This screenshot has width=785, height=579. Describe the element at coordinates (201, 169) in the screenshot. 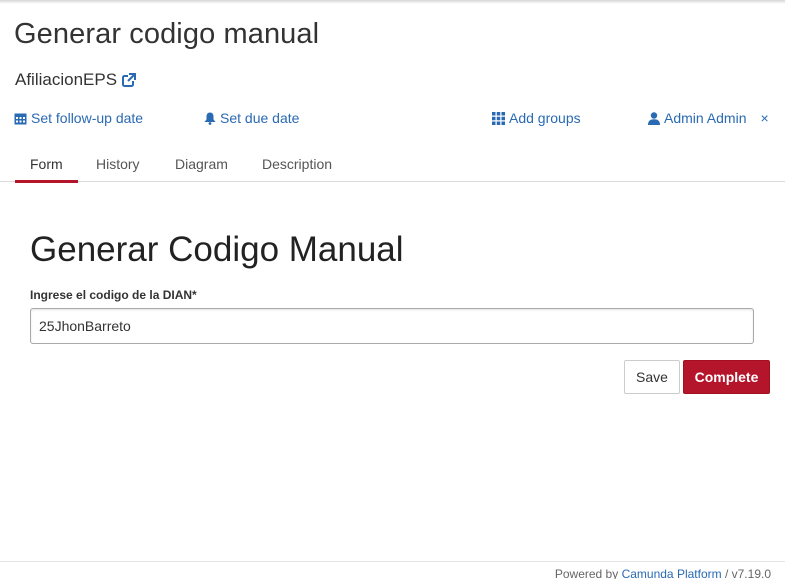

I see `tab-diagram: Diagram` at that location.